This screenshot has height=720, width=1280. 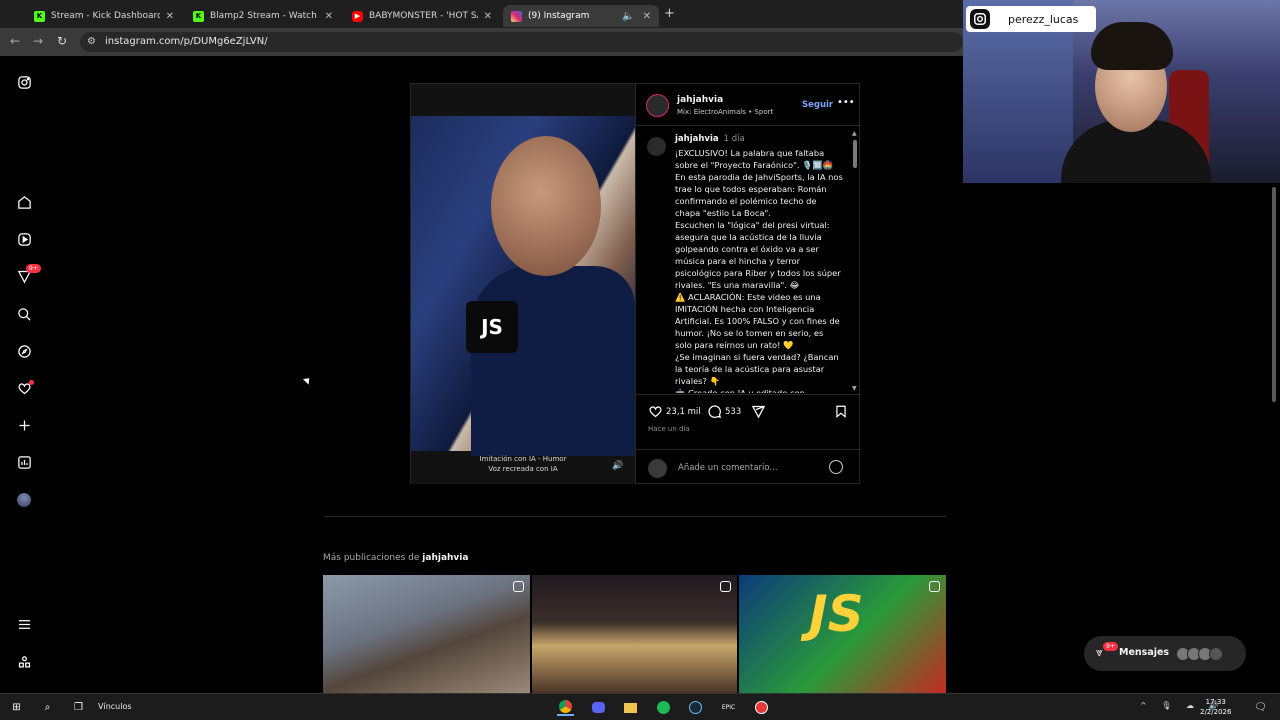 I want to click on messages-badge: 9+, so click(x=1110, y=646).